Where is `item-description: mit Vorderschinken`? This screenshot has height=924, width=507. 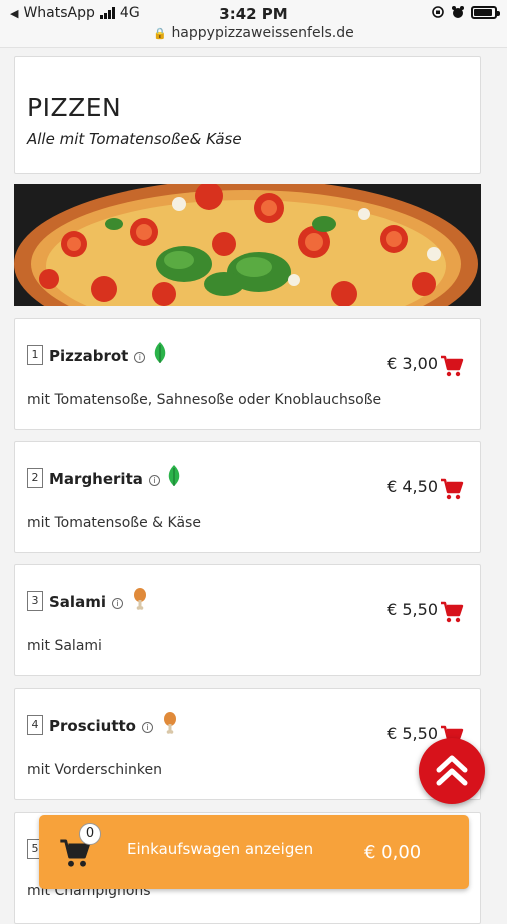
item-description: mit Vorderschinken is located at coordinates (95, 770).